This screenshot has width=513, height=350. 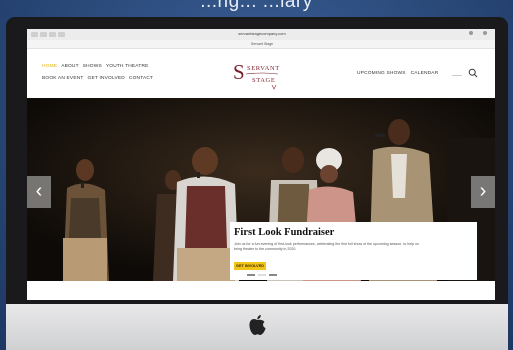 What do you see at coordinates (284, 232) in the screenshot?
I see `slide-title: First Look Fundraiser` at bounding box center [284, 232].